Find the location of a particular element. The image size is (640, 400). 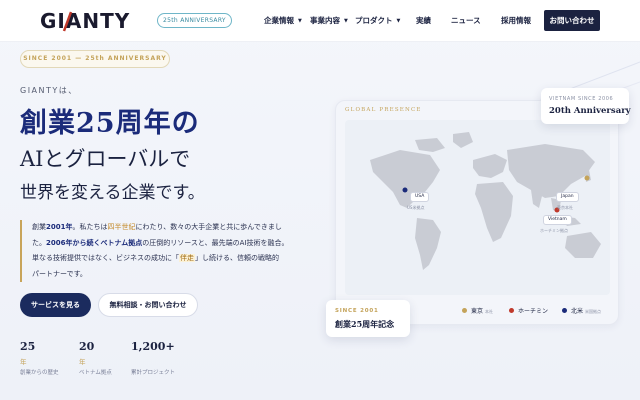

marker-japan is located at coordinates (587, 178).